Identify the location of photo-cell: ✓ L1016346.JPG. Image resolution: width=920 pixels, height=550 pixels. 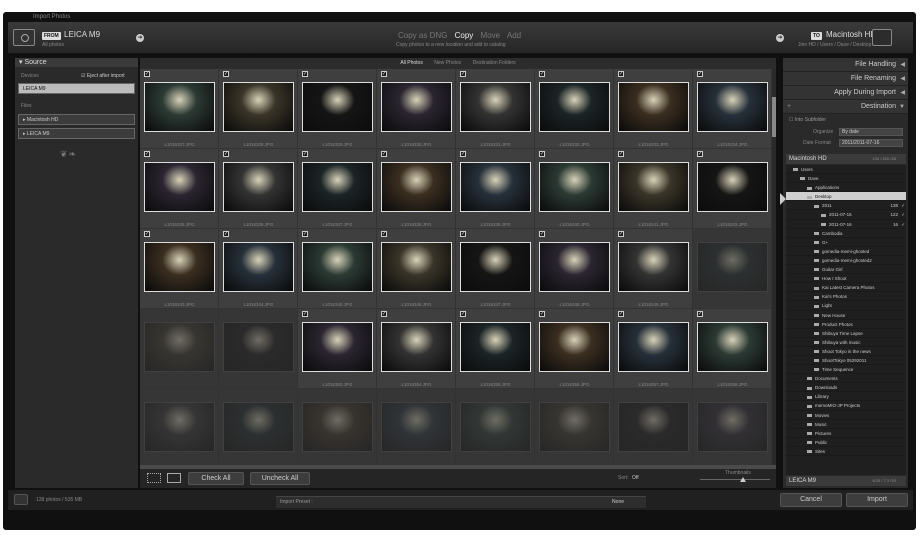
(416, 269).